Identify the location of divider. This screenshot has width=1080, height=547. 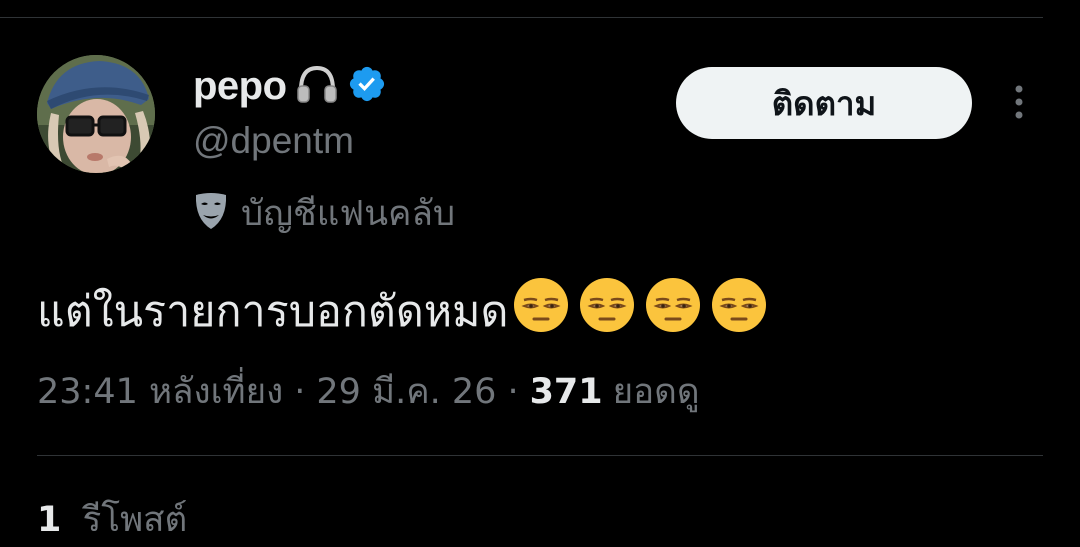
(540, 455).